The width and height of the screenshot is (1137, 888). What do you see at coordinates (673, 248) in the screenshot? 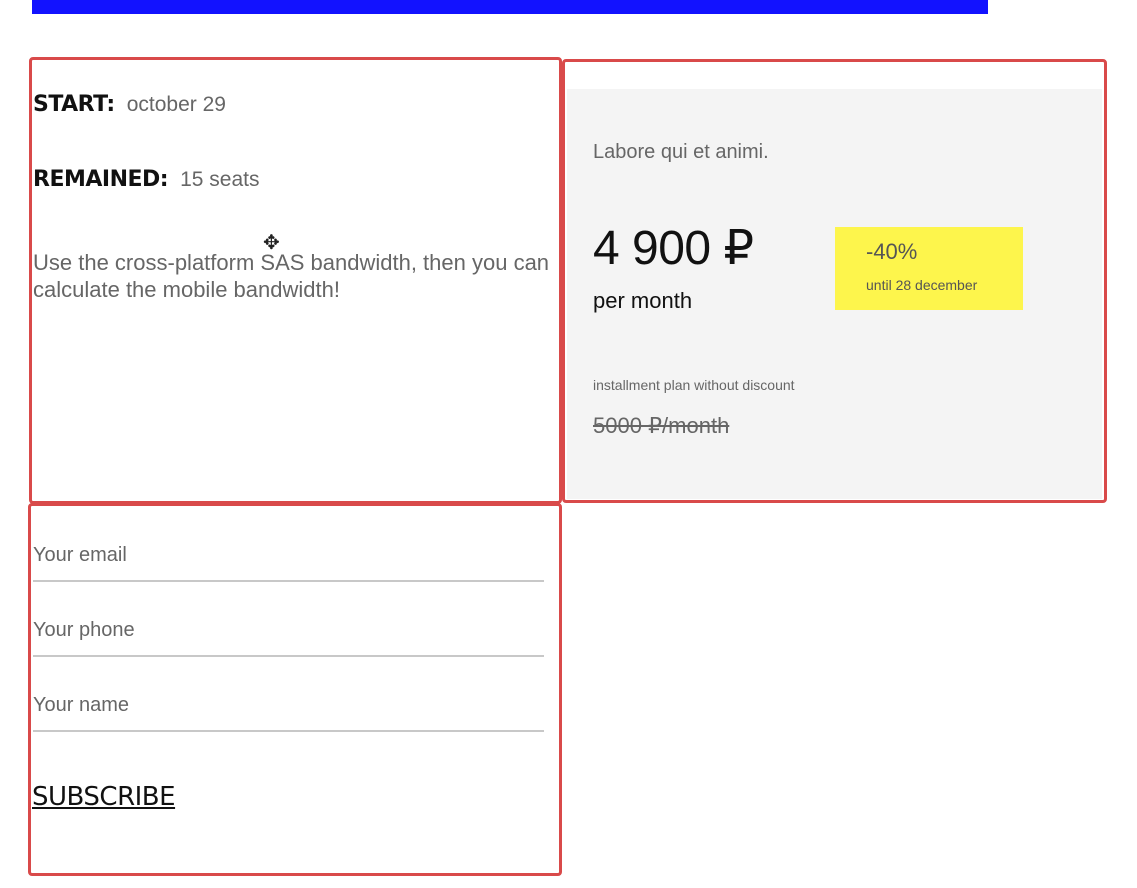
I see `price-amount: 4 900 ₽` at bounding box center [673, 248].